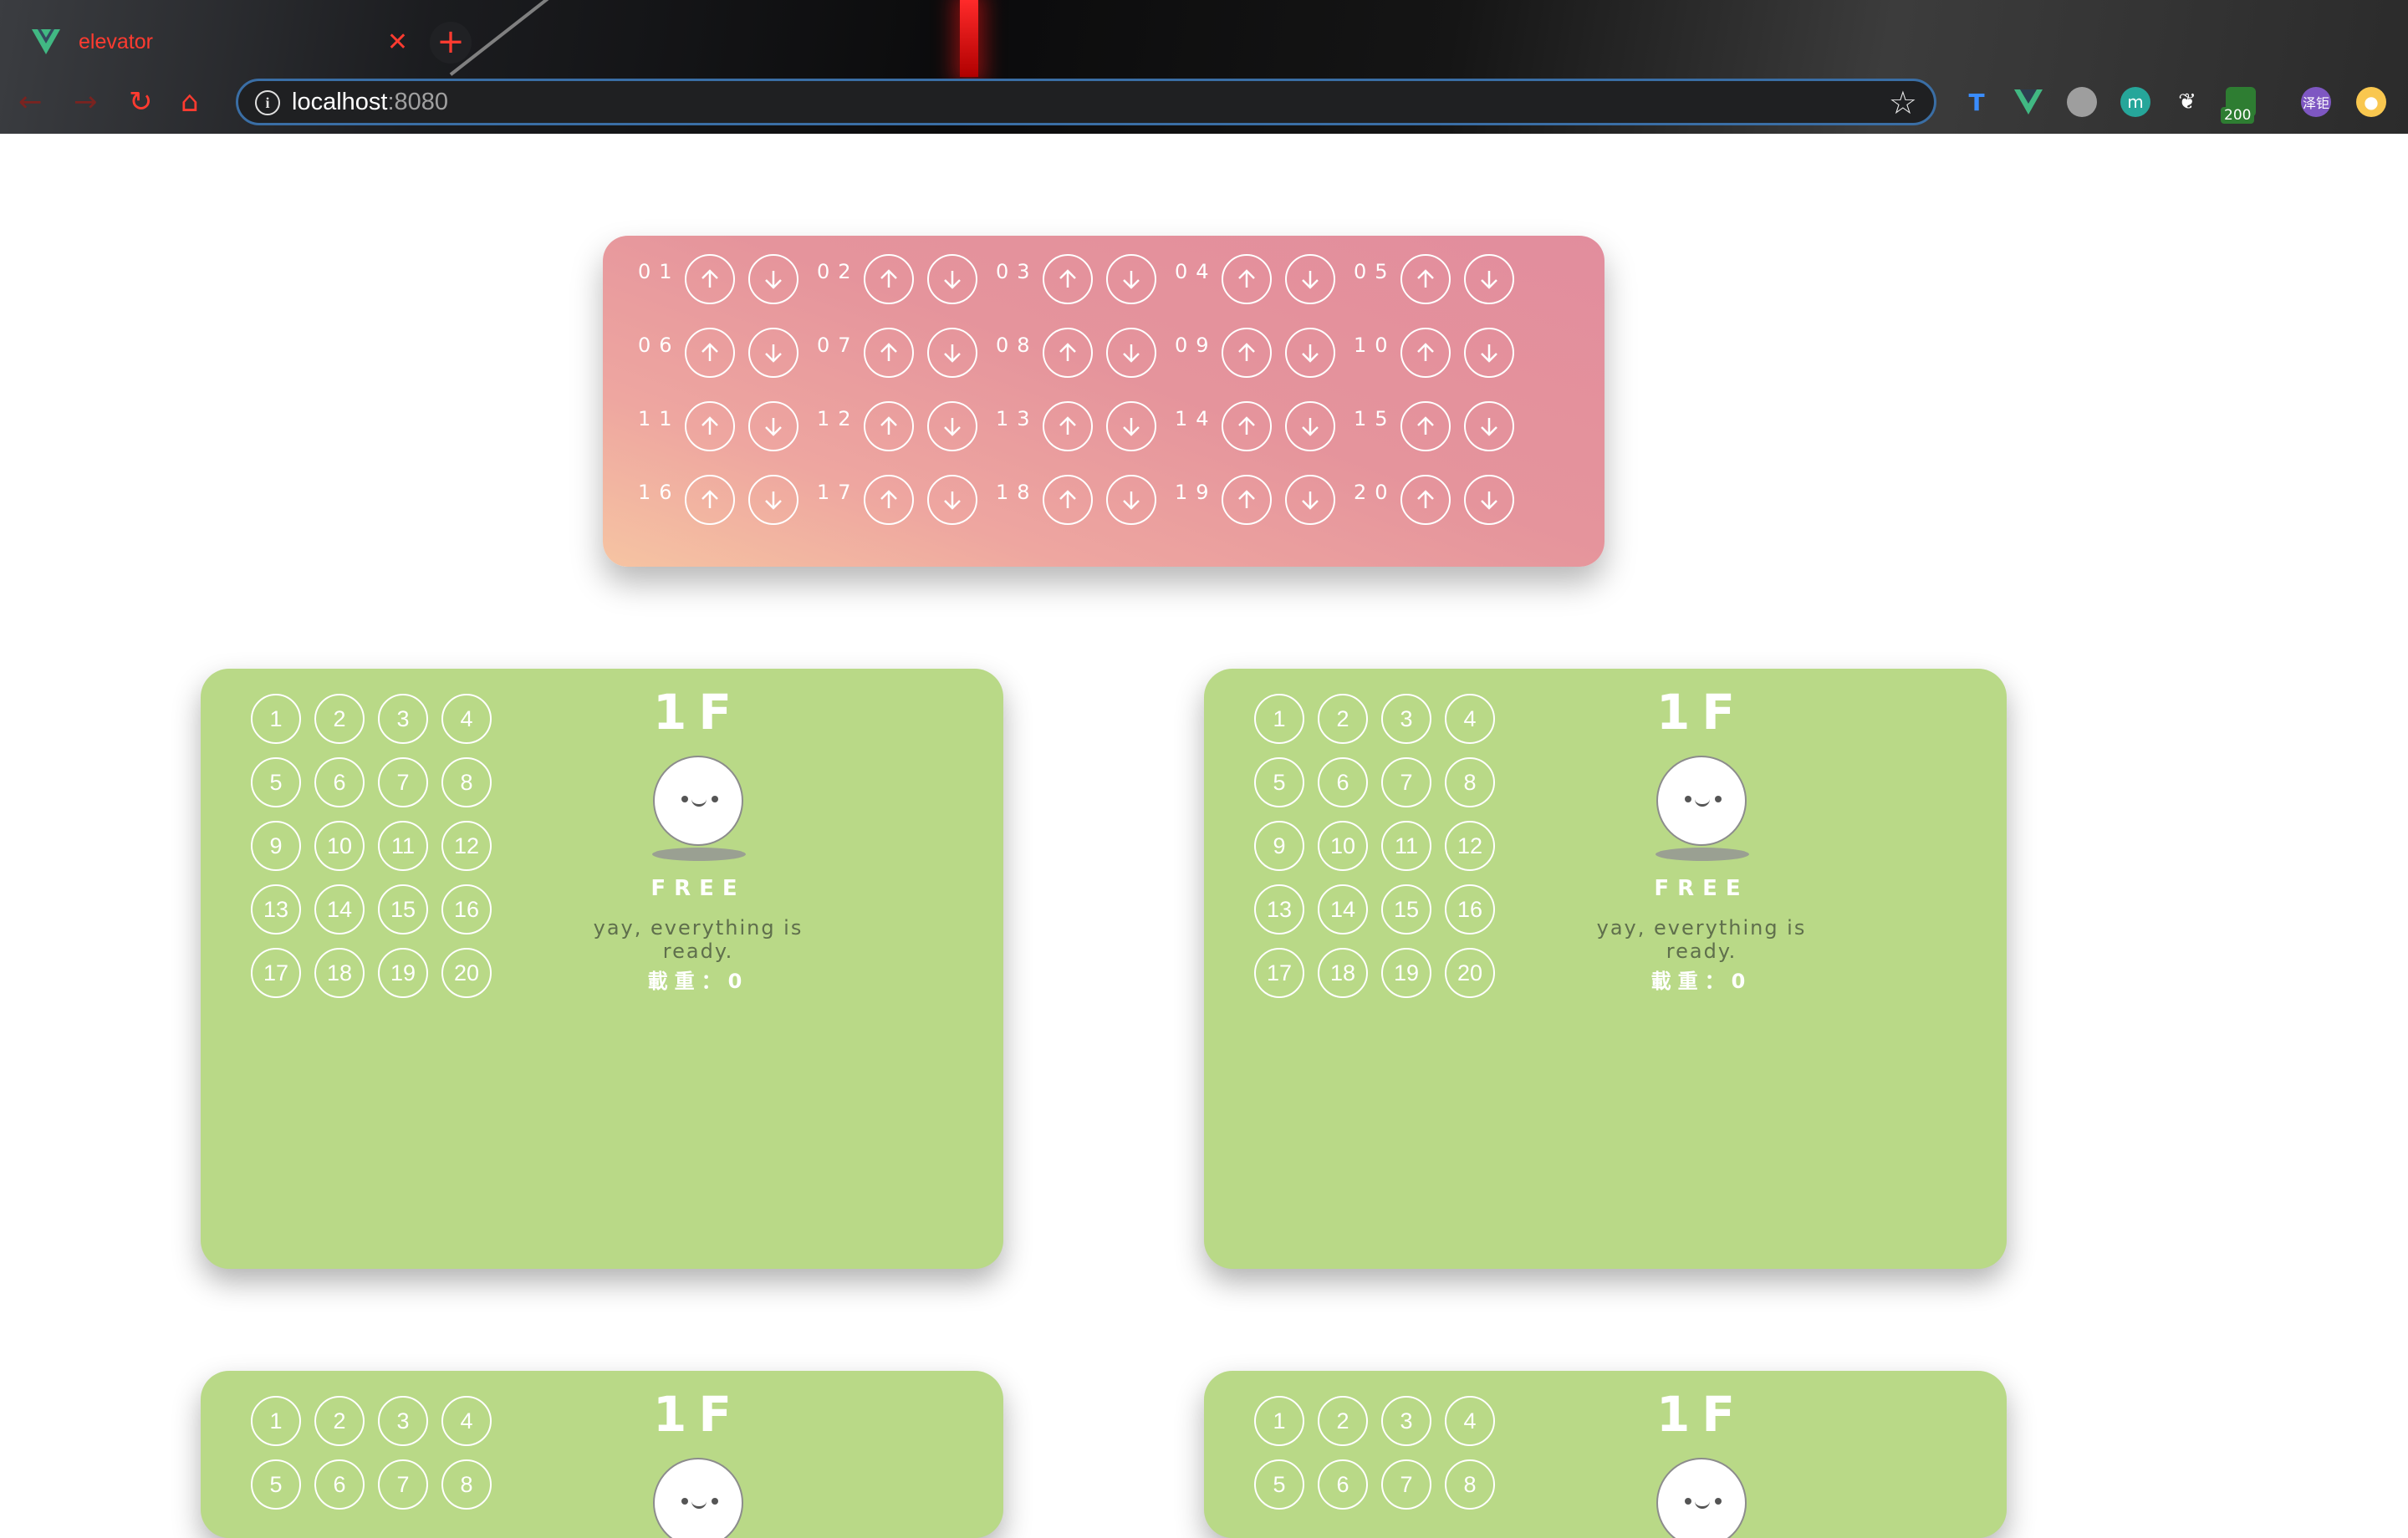 The width and height of the screenshot is (2408, 1538). What do you see at coordinates (451, 43) in the screenshot?
I see `new-tab-button: +` at bounding box center [451, 43].